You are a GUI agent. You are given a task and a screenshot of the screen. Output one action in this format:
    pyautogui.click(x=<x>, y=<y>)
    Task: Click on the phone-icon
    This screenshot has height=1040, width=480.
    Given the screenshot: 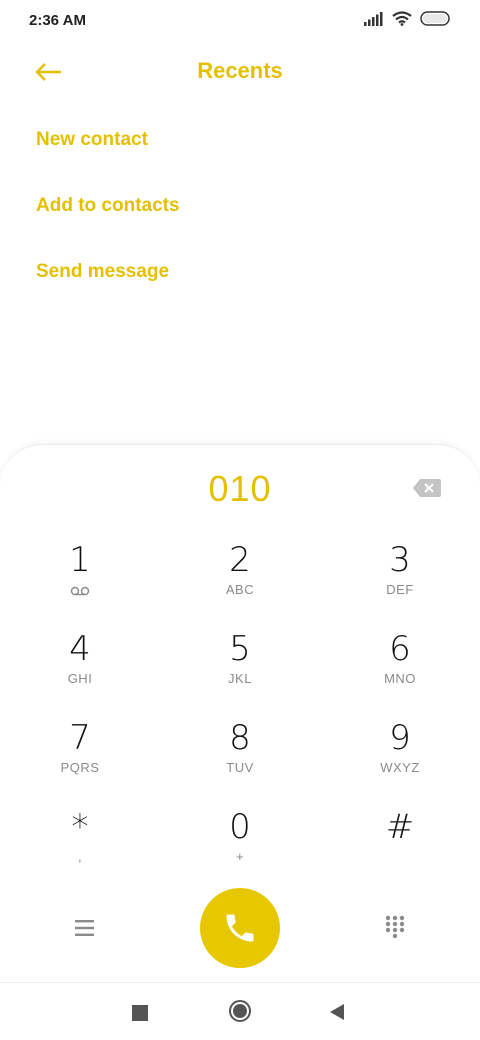 What is the action you would take?
    pyautogui.click(x=240, y=928)
    